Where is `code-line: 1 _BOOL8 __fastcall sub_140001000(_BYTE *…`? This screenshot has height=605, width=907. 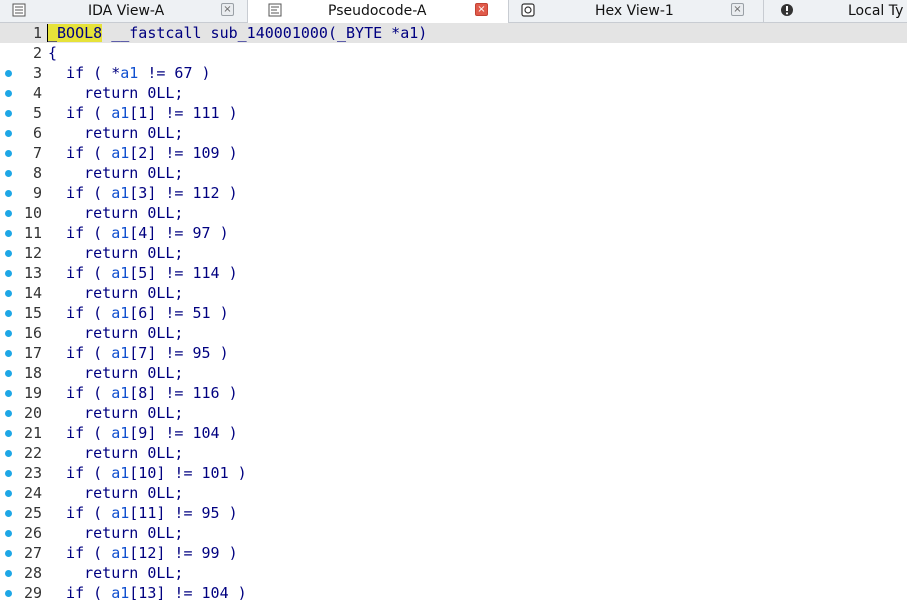
code-line: 1 _BOOL8 __fastcall sub_140001000(_BYTE *… is located at coordinates (453, 33).